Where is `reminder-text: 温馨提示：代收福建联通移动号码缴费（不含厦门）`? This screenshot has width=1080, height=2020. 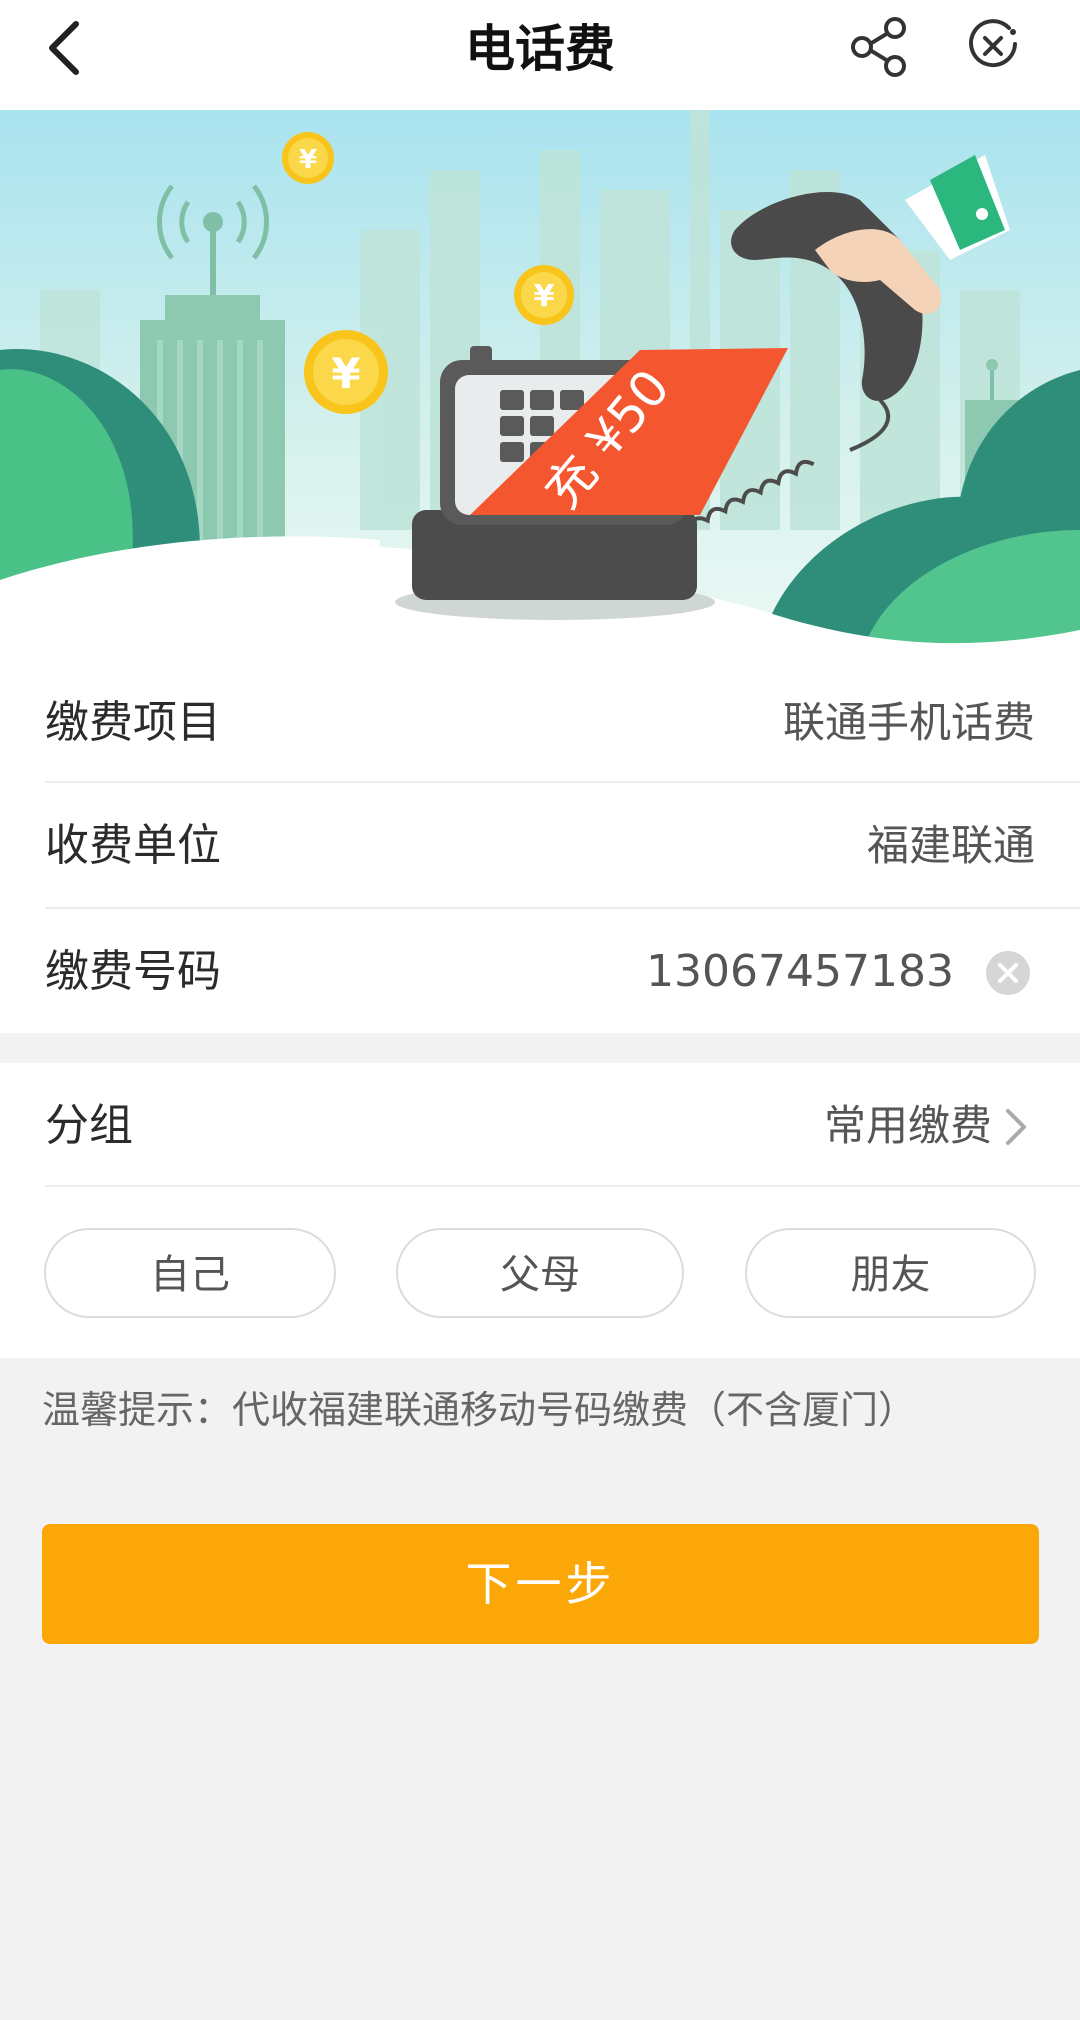 reminder-text: 温馨提示：代收福建联通移动号码缴费（不含厦门） is located at coordinates (479, 1410).